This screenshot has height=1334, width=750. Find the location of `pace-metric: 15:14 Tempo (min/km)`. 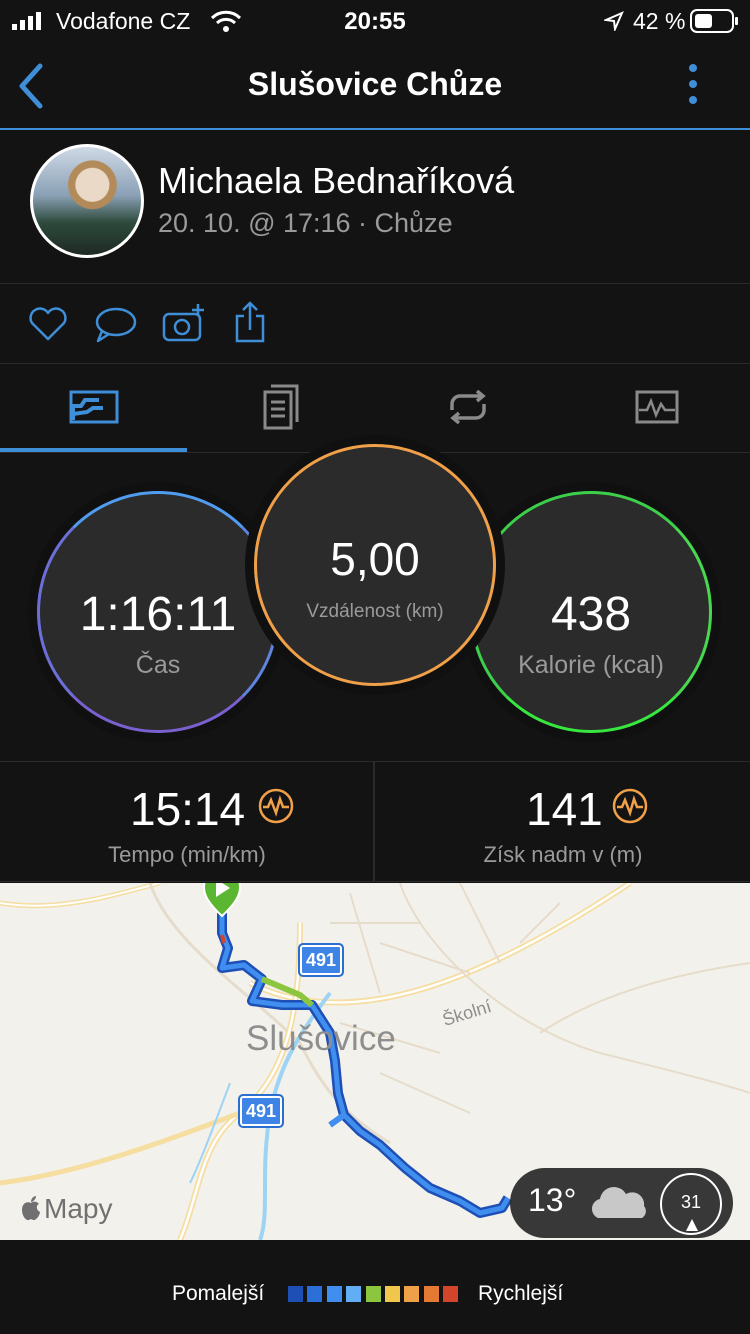

pace-metric: 15:14 Tempo (min/km) is located at coordinates (187, 821).